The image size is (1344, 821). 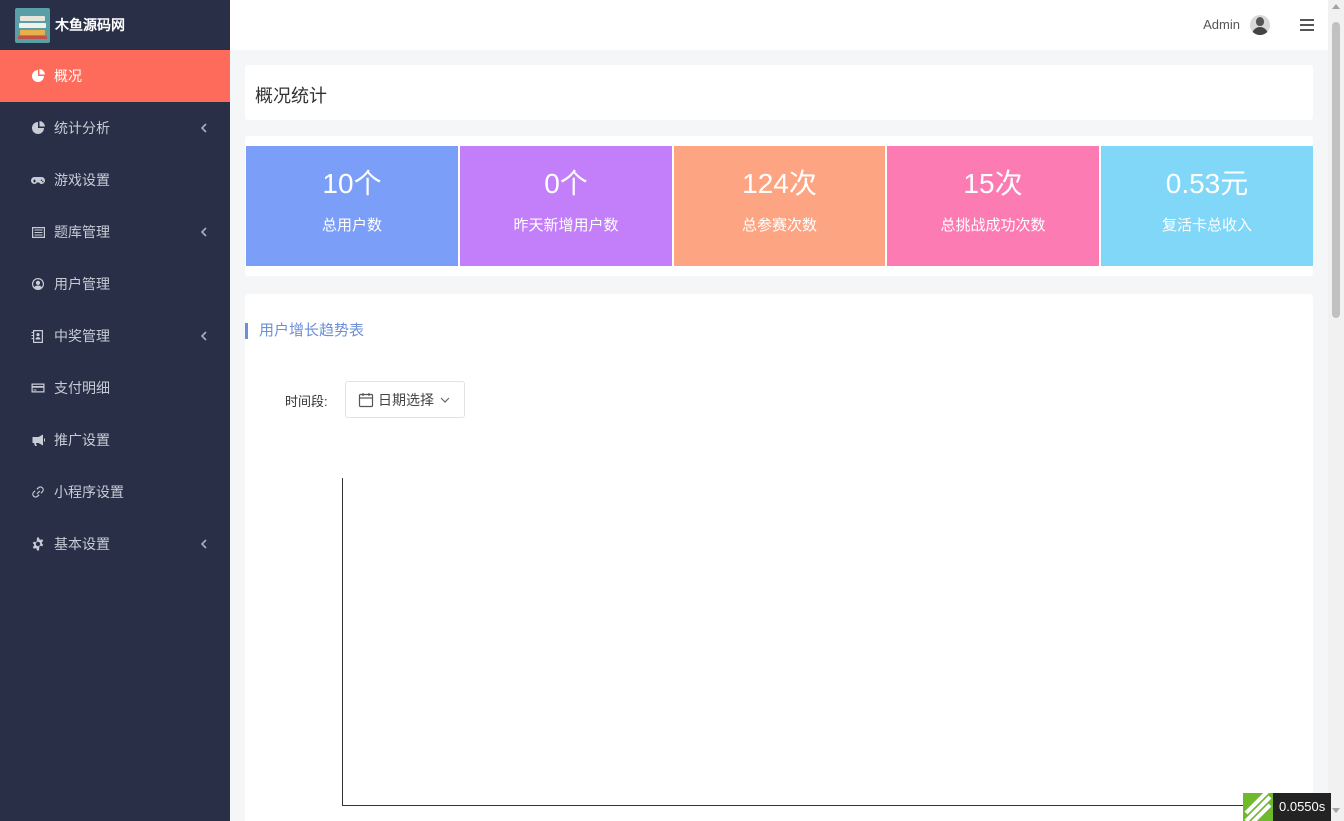 I want to click on stat-label: 总用户数, so click(x=351, y=225).